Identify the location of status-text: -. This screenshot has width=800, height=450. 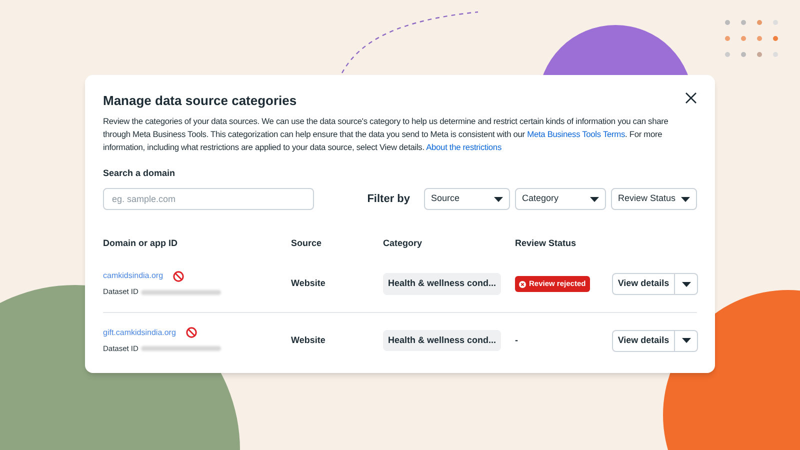
(517, 340).